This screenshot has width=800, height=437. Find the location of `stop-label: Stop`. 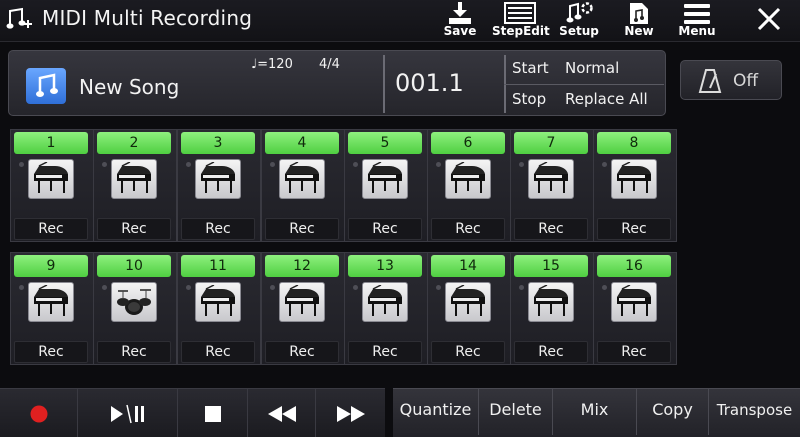

stop-label: Stop is located at coordinates (529, 99).